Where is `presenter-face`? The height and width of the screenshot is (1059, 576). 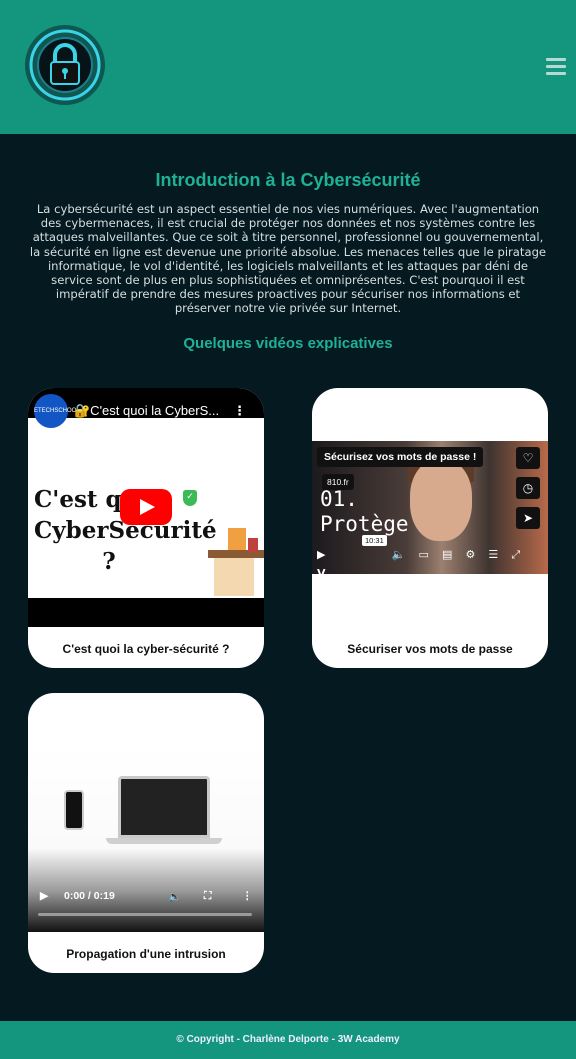 presenter-face is located at coordinates (441, 500).